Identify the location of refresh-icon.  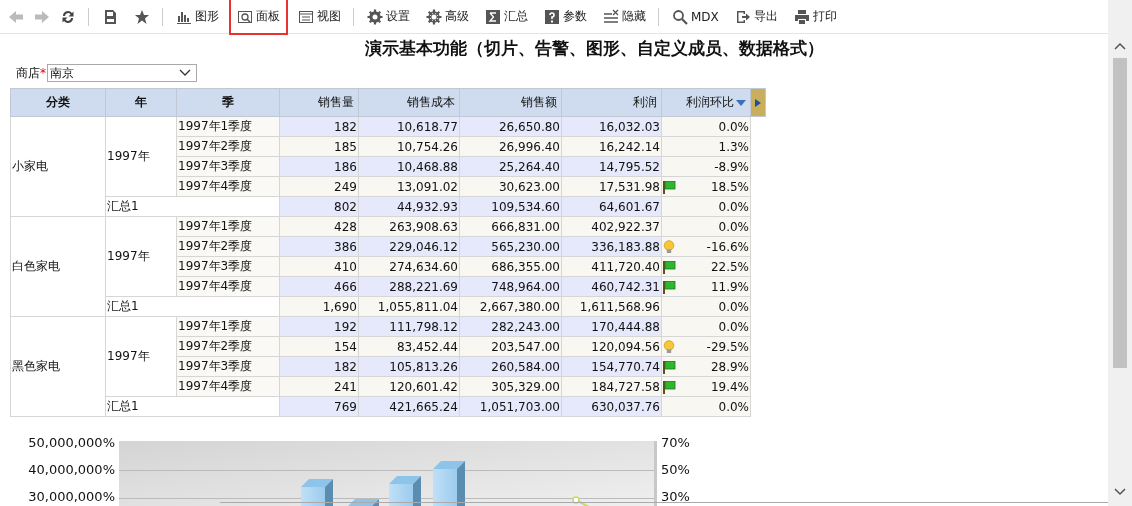
(68, 16).